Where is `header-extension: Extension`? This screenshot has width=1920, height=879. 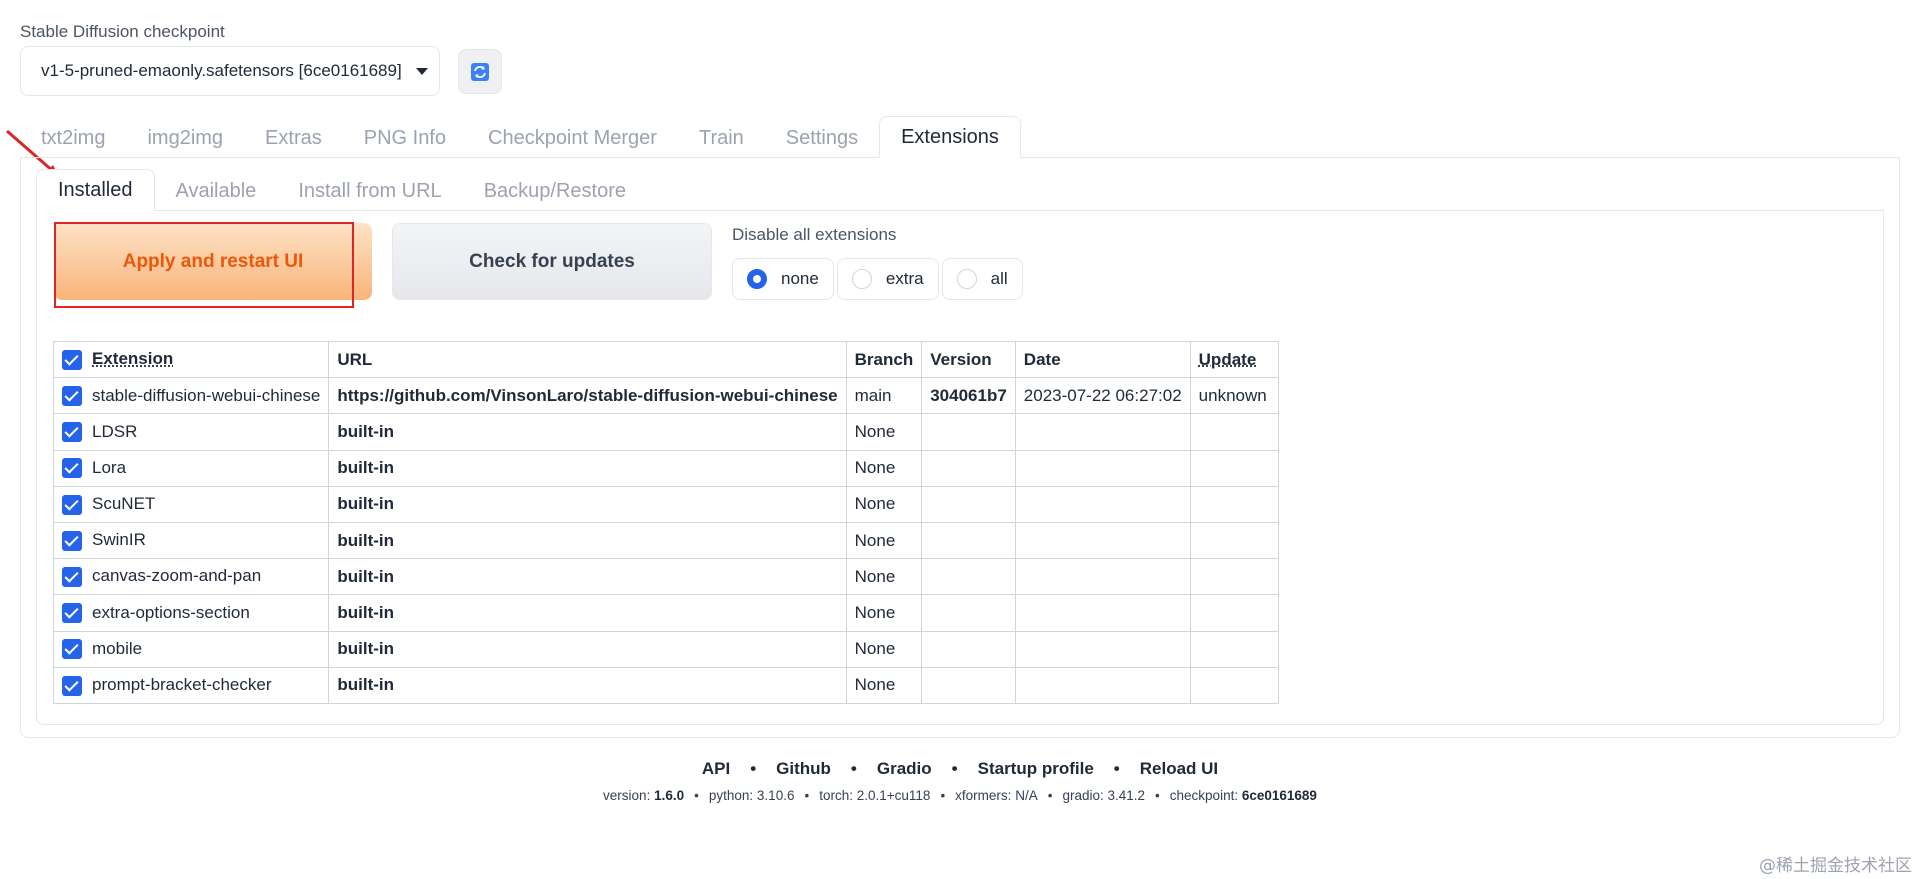 header-extension: Extension is located at coordinates (191, 359).